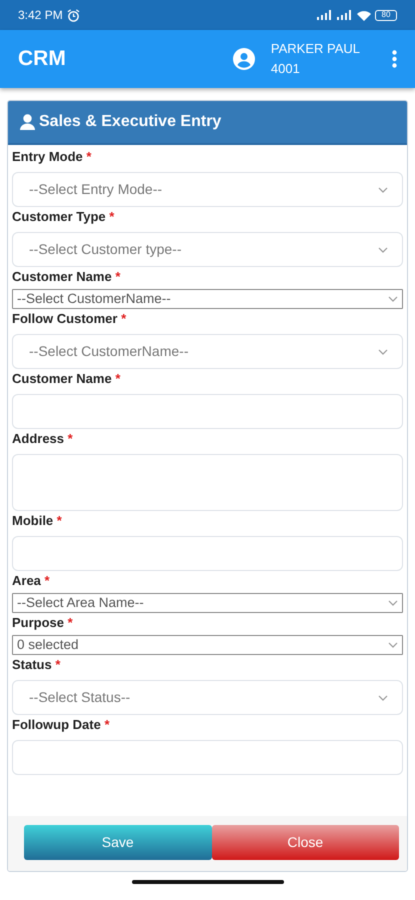 The width and height of the screenshot is (415, 900). Describe the element at coordinates (305, 842) in the screenshot. I see `close-button: Close` at that location.